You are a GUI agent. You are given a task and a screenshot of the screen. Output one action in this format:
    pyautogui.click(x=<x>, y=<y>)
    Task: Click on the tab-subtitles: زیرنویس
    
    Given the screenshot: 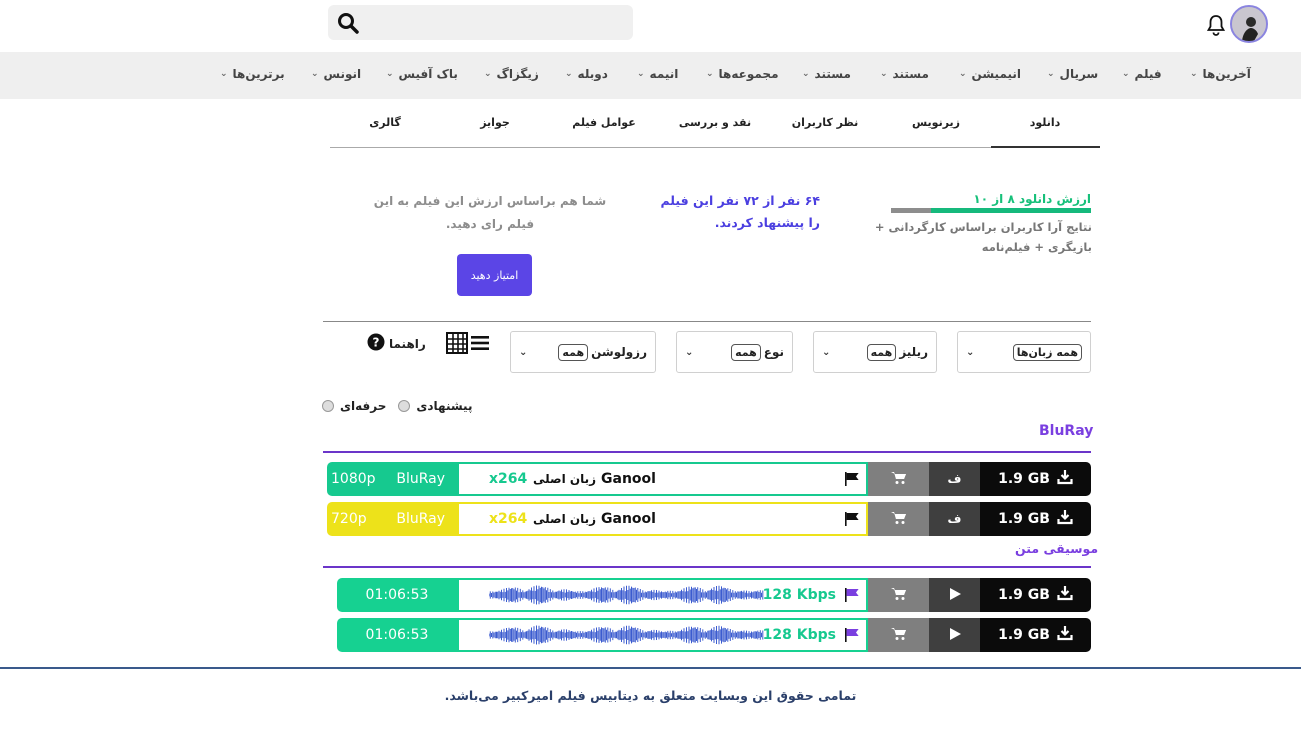 What is the action you would take?
    pyautogui.click(x=936, y=122)
    